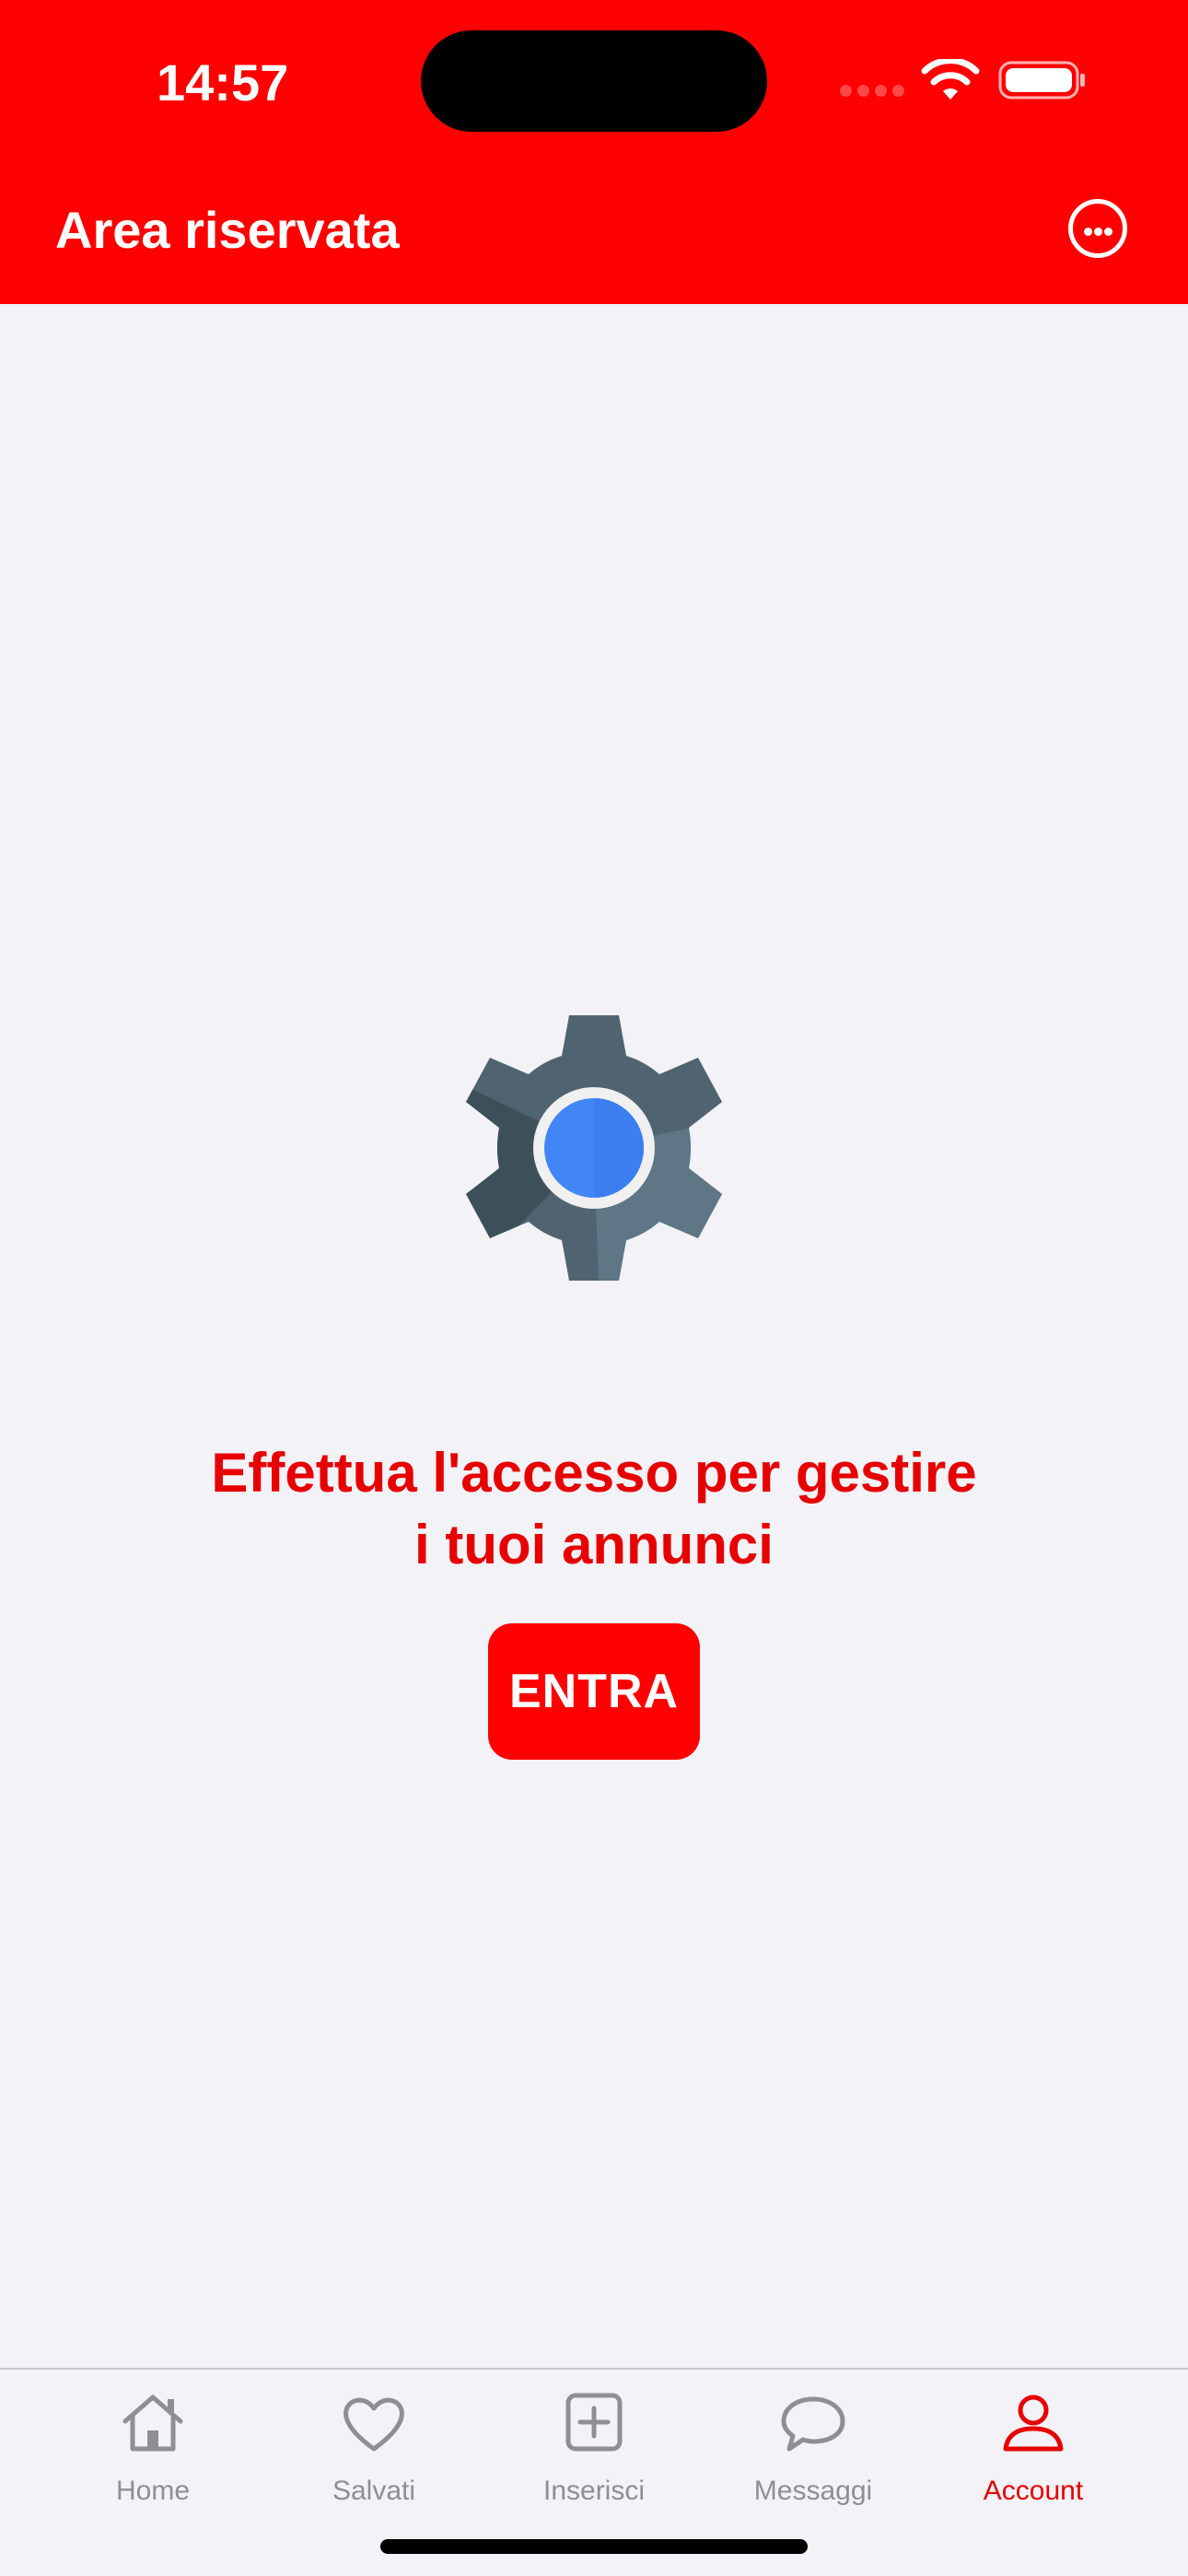 Image resolution: width=1188 pixels, height=2576 pixels. Describe the element at coordinates (227, 230) in the screenshot. I see `page-title: Area riservata` at that location.